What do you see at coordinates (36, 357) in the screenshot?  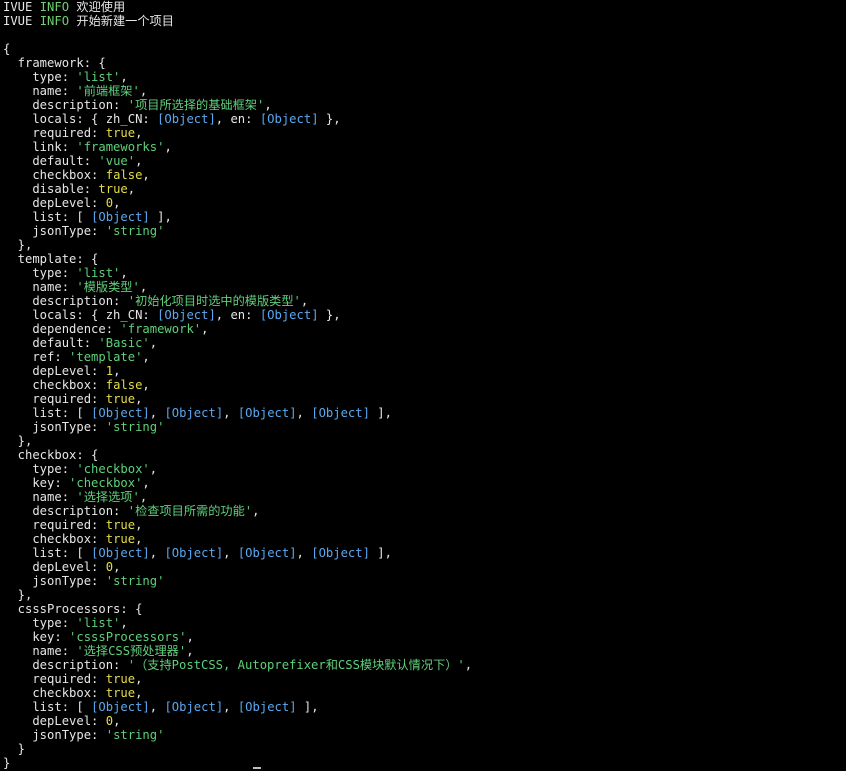 I see `terminal-token: ref:` at bounding box center [36, 357].